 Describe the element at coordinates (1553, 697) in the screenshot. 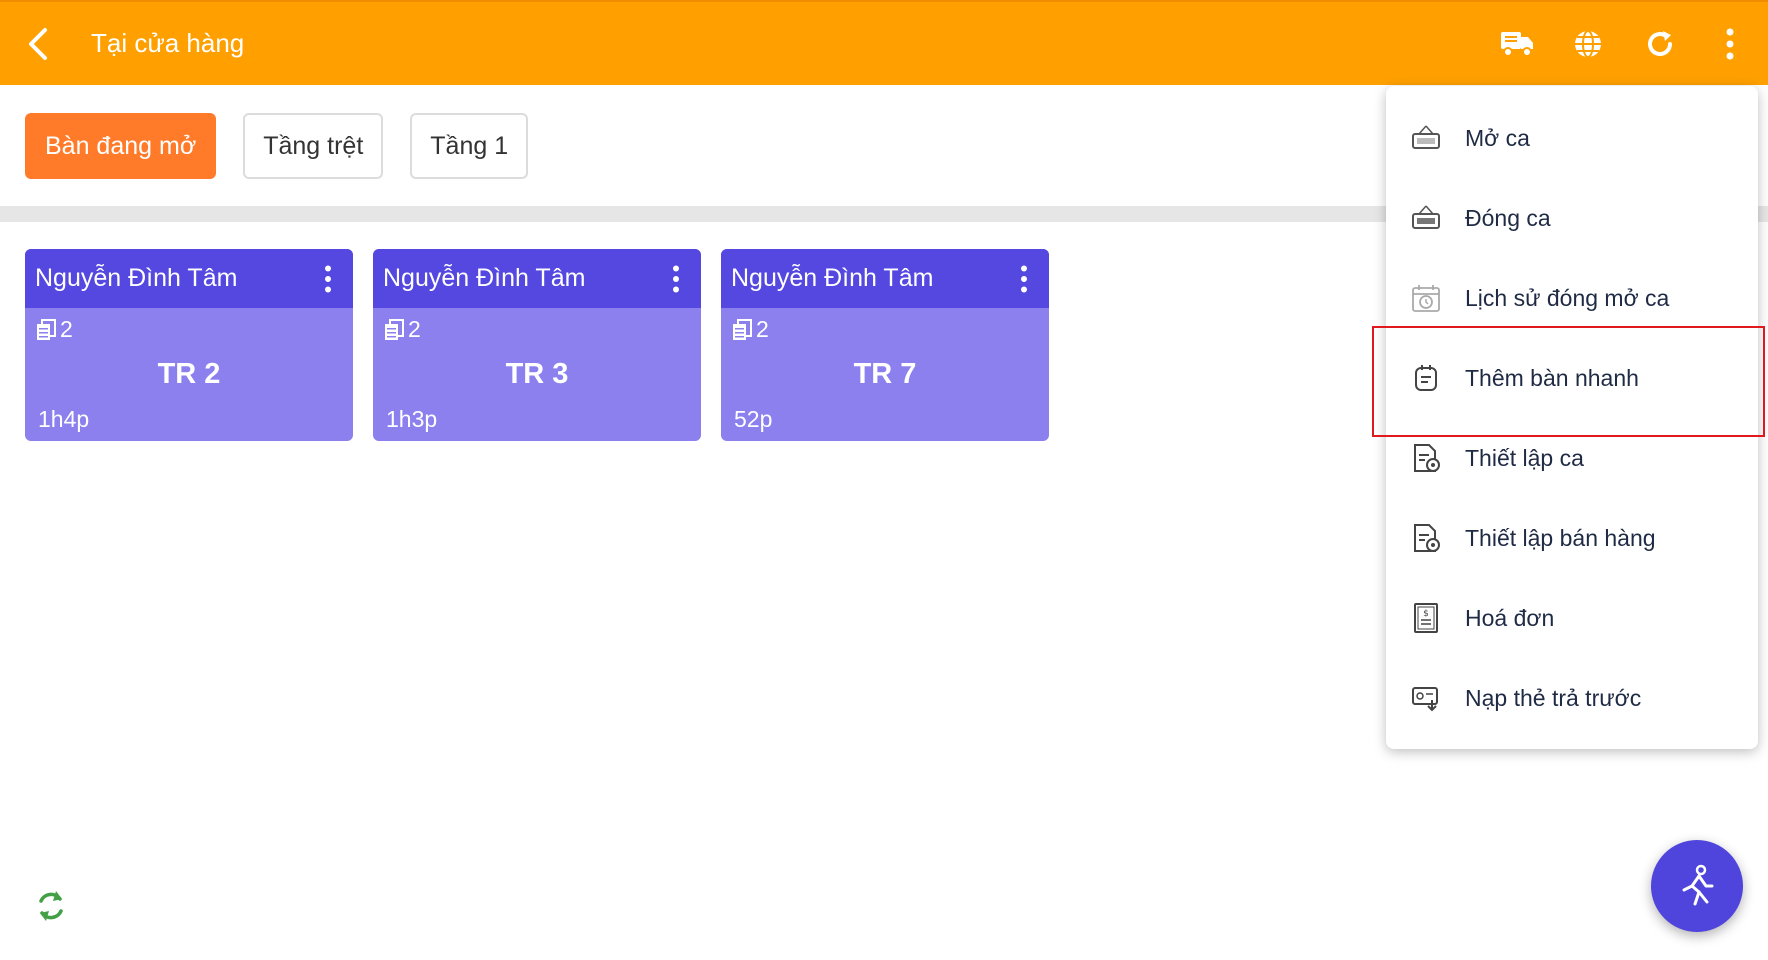

I see `menu-item-label: Nạp thẻ trả trước` at that location.